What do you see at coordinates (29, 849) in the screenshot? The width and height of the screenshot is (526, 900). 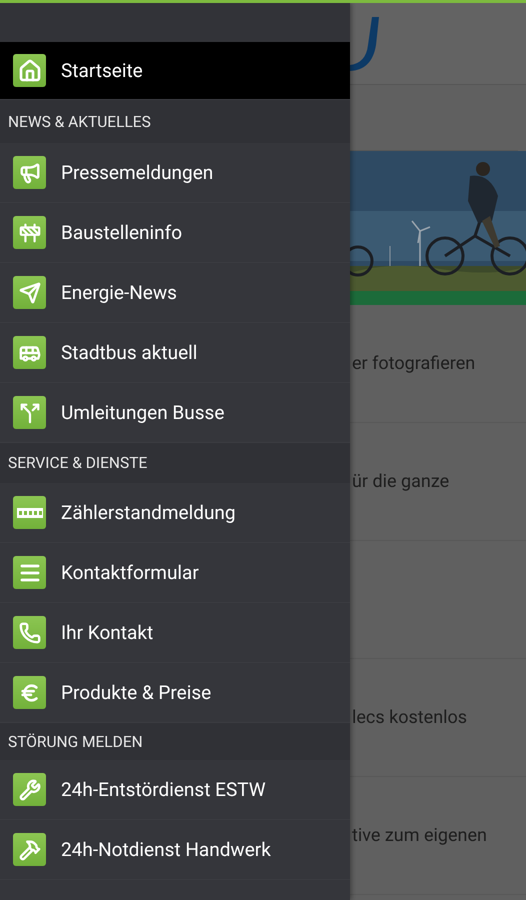 I see `hammer-icon` at bounding box center [29, 849].